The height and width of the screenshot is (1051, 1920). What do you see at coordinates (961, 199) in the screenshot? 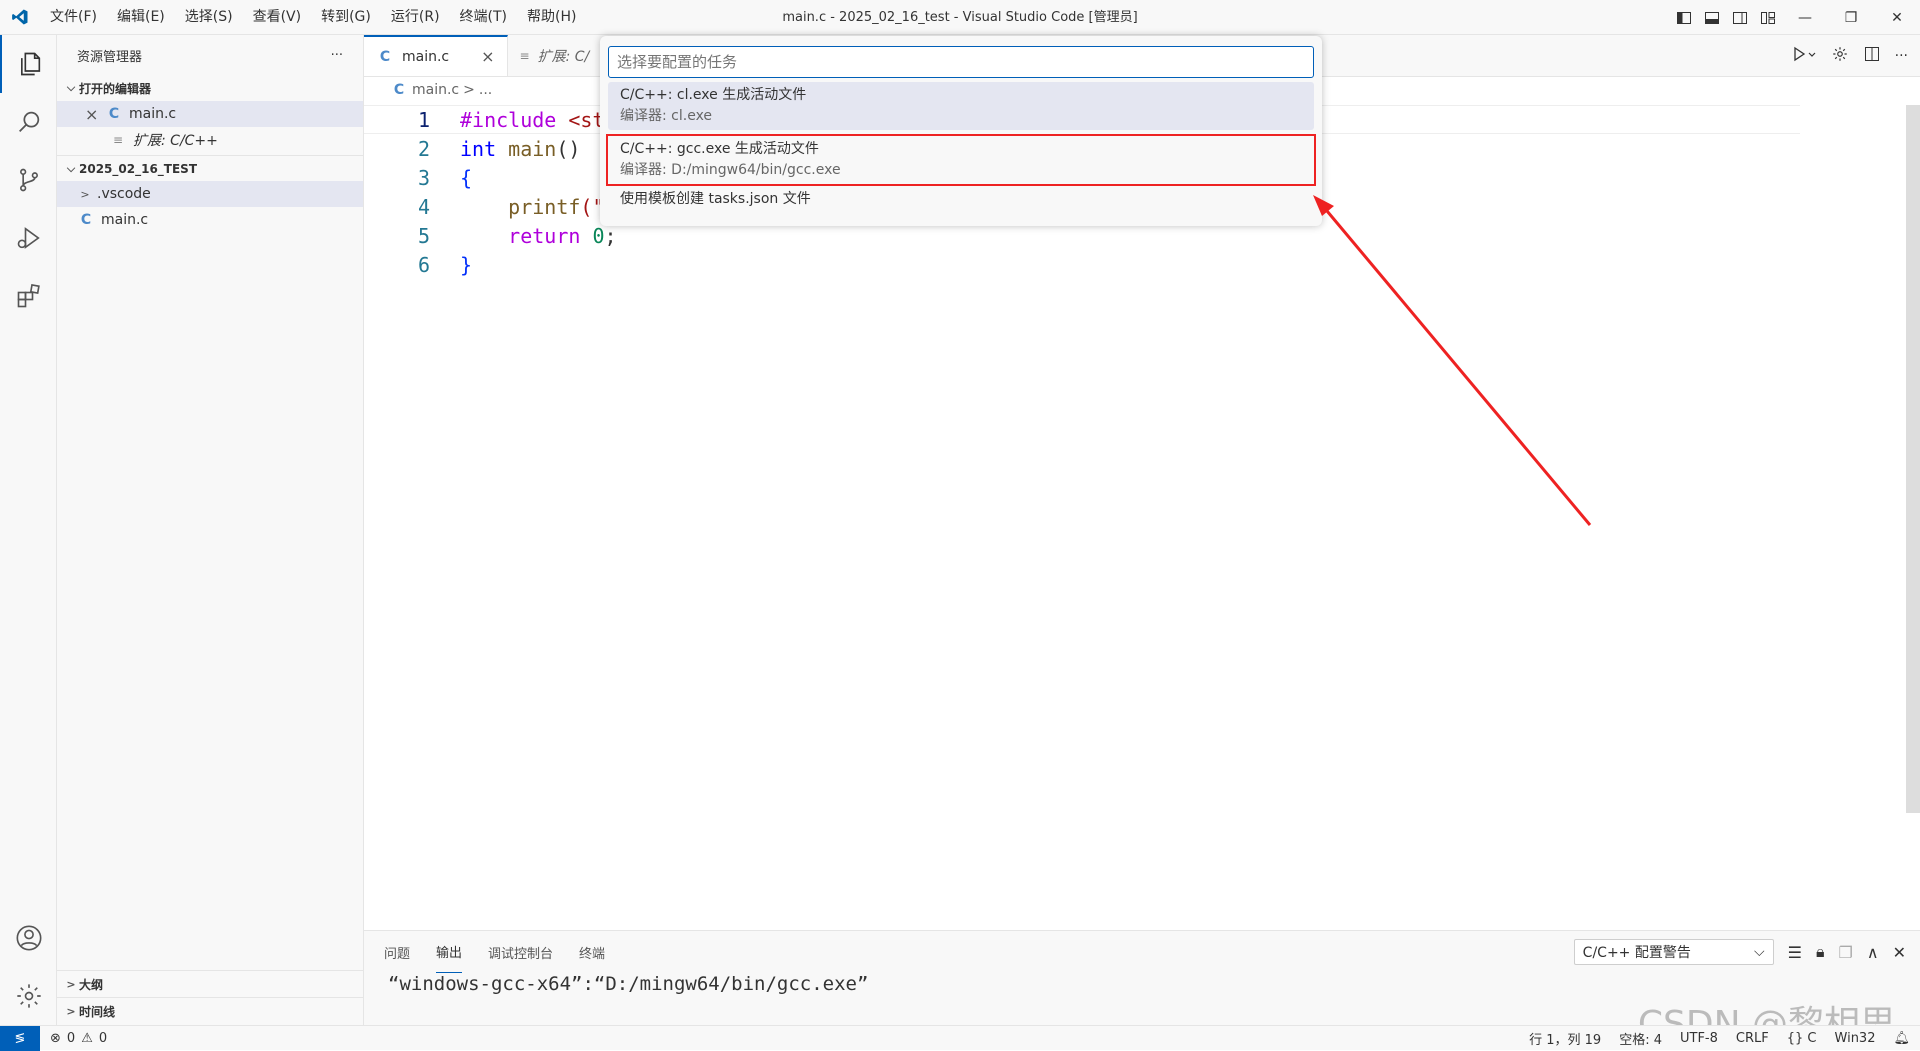
I see `quick-pick-item-template: 使用模板创建 tasks.json 文件` at bounding box center [961, 199].